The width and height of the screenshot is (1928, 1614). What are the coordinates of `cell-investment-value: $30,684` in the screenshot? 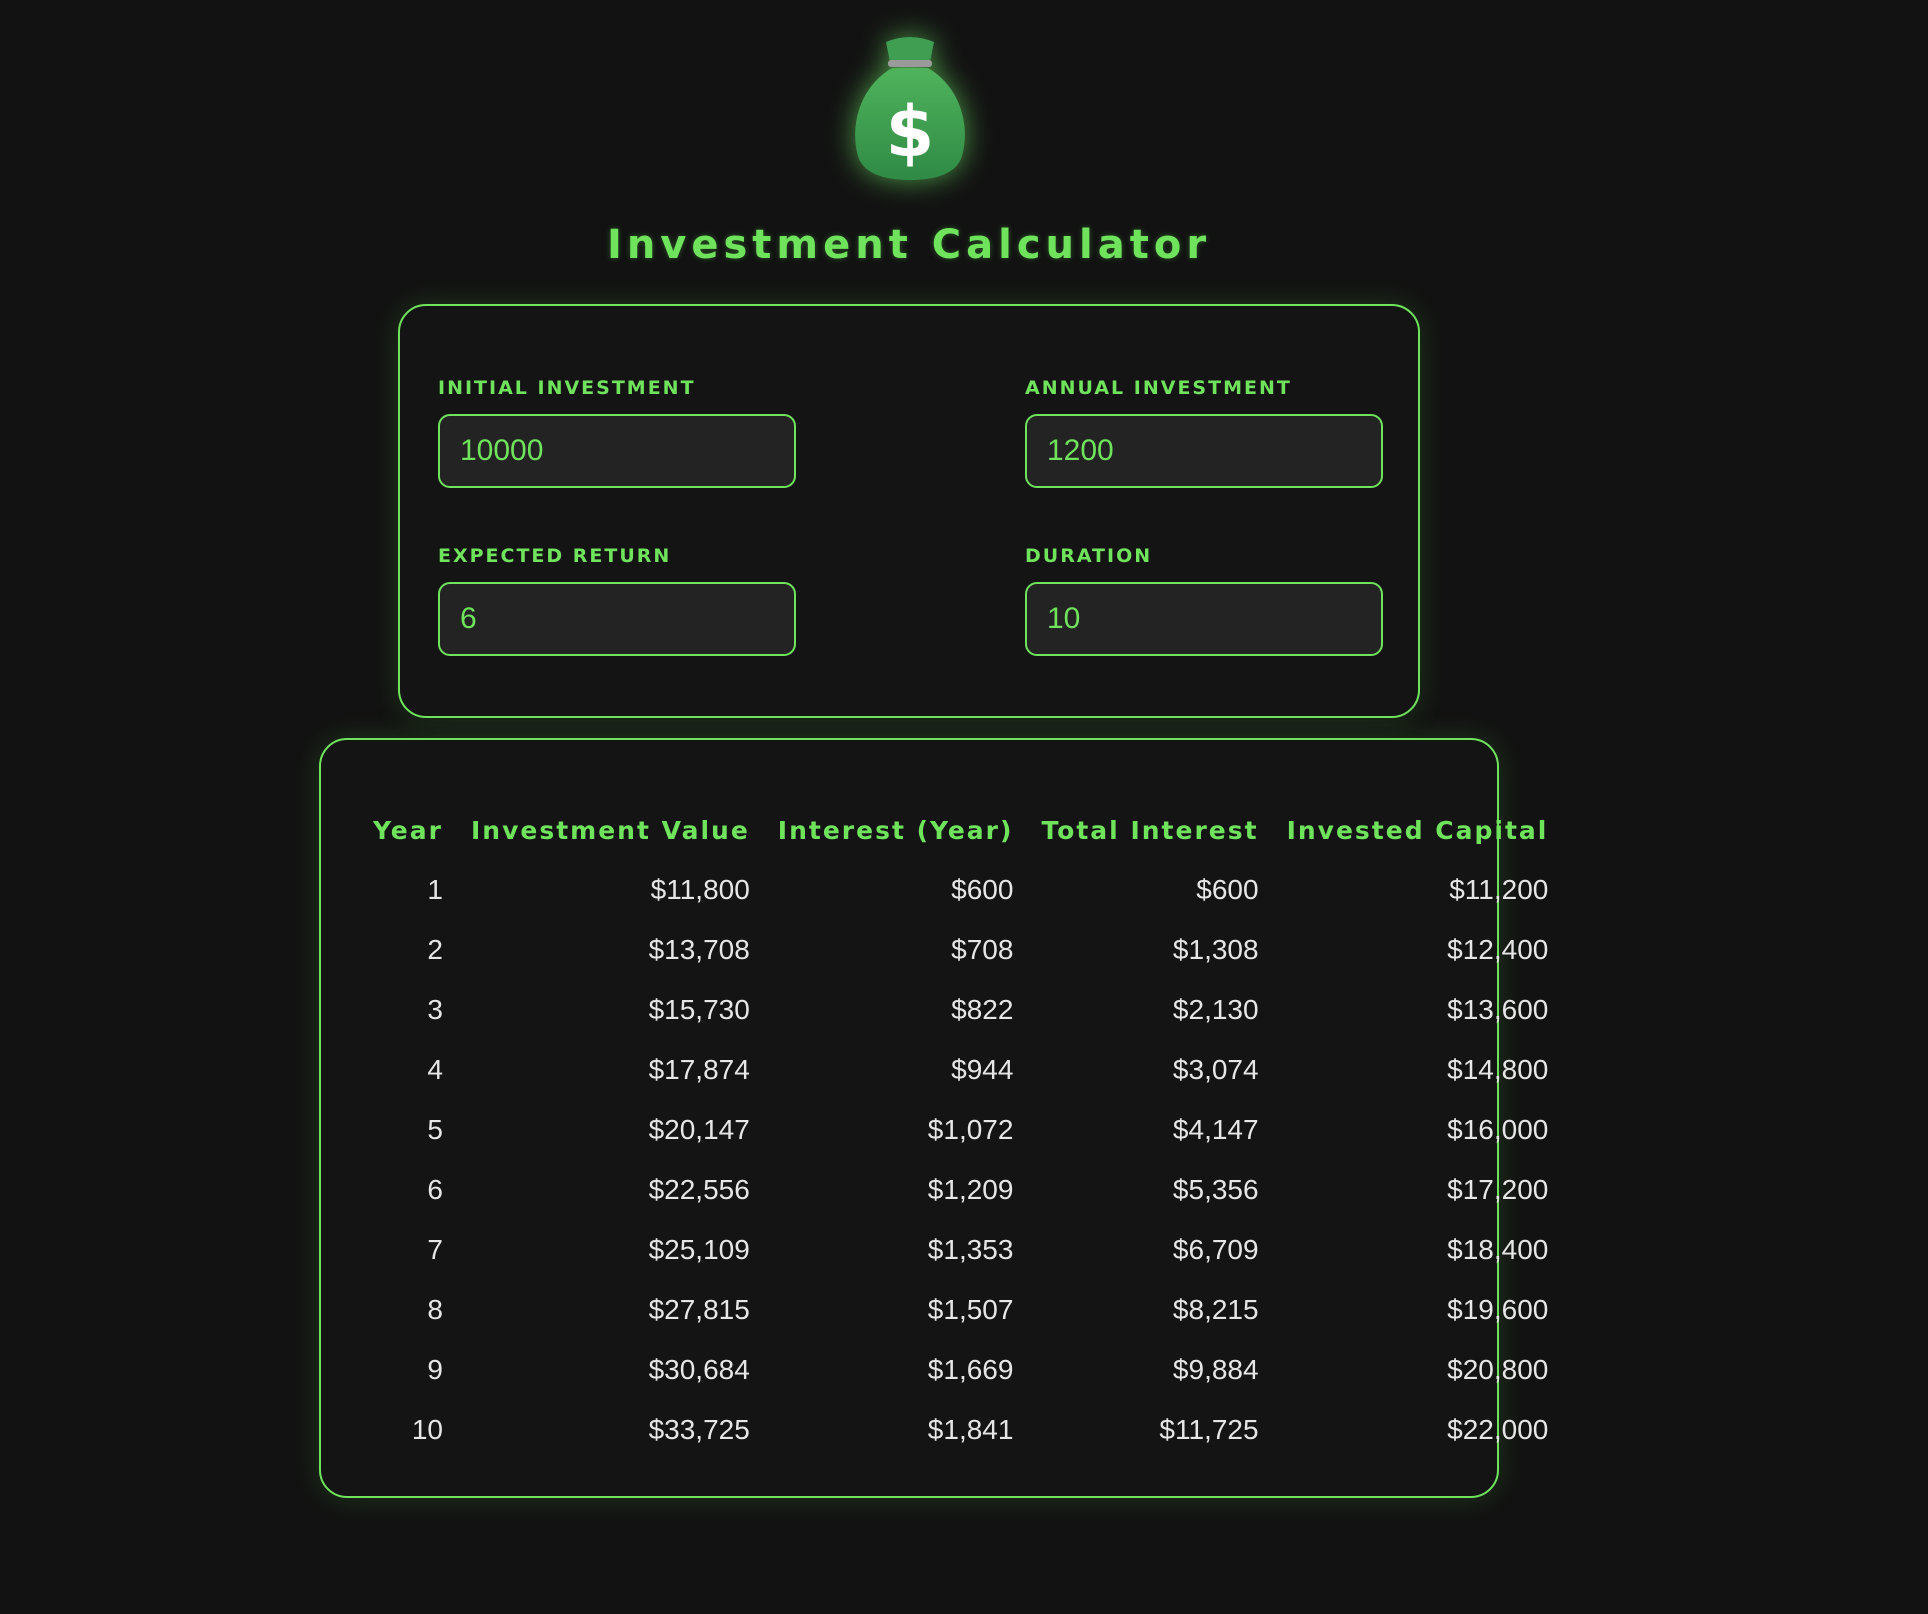 It's located at (699, 1369).